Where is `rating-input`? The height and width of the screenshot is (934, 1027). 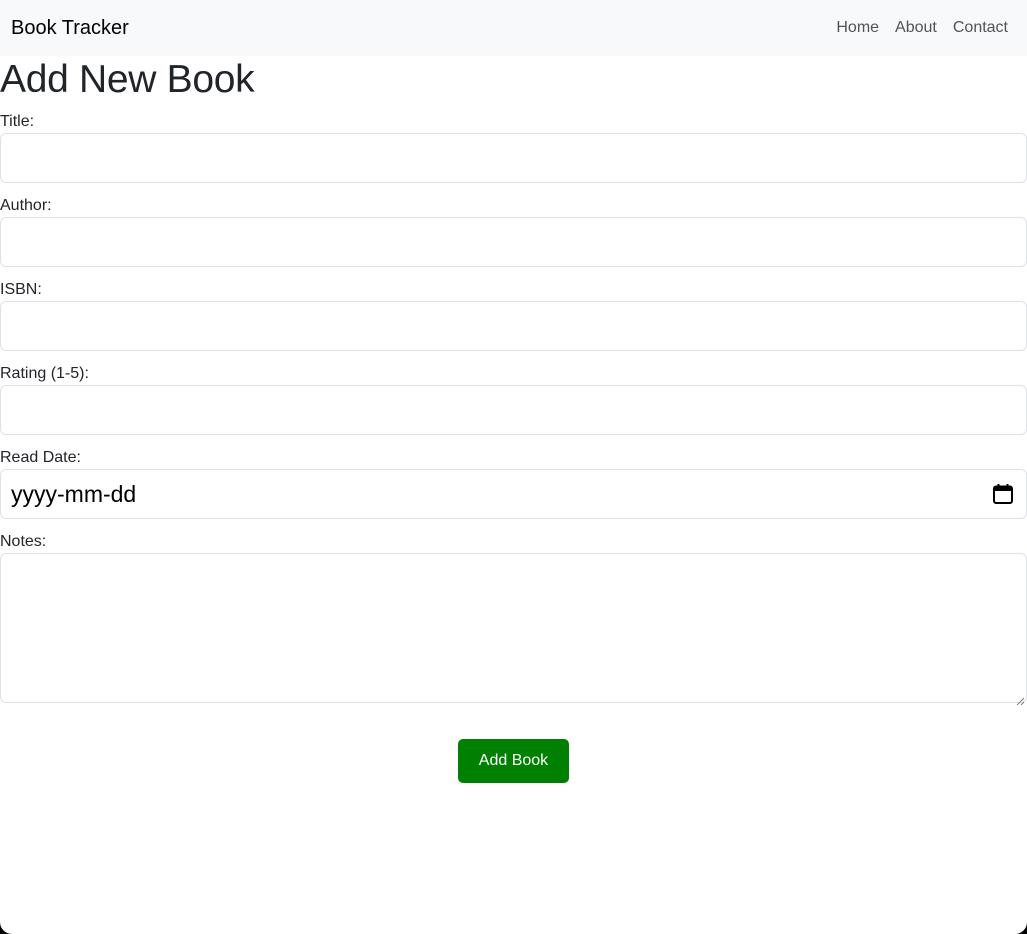 rating-input is located at coordinates (513, 410).